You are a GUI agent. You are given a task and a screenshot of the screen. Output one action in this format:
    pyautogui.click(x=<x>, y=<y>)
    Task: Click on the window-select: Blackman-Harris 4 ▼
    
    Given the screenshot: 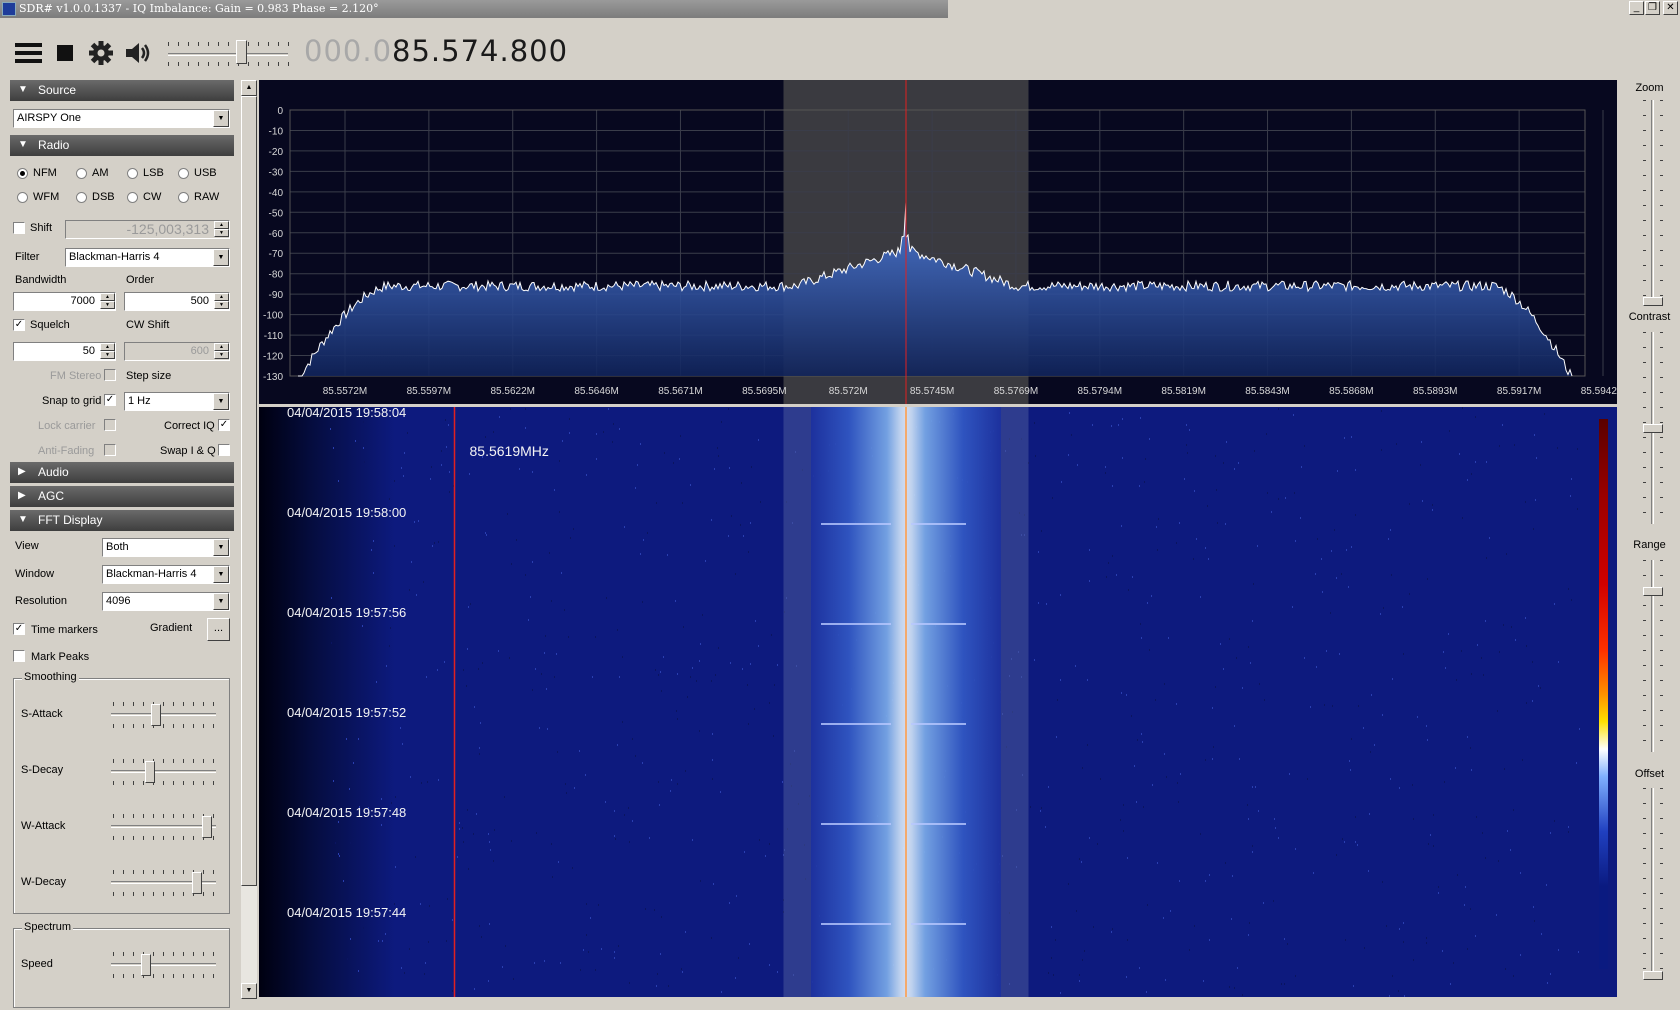 What is the action you would take?
    pyautogui.click(x=166, y=574)
    